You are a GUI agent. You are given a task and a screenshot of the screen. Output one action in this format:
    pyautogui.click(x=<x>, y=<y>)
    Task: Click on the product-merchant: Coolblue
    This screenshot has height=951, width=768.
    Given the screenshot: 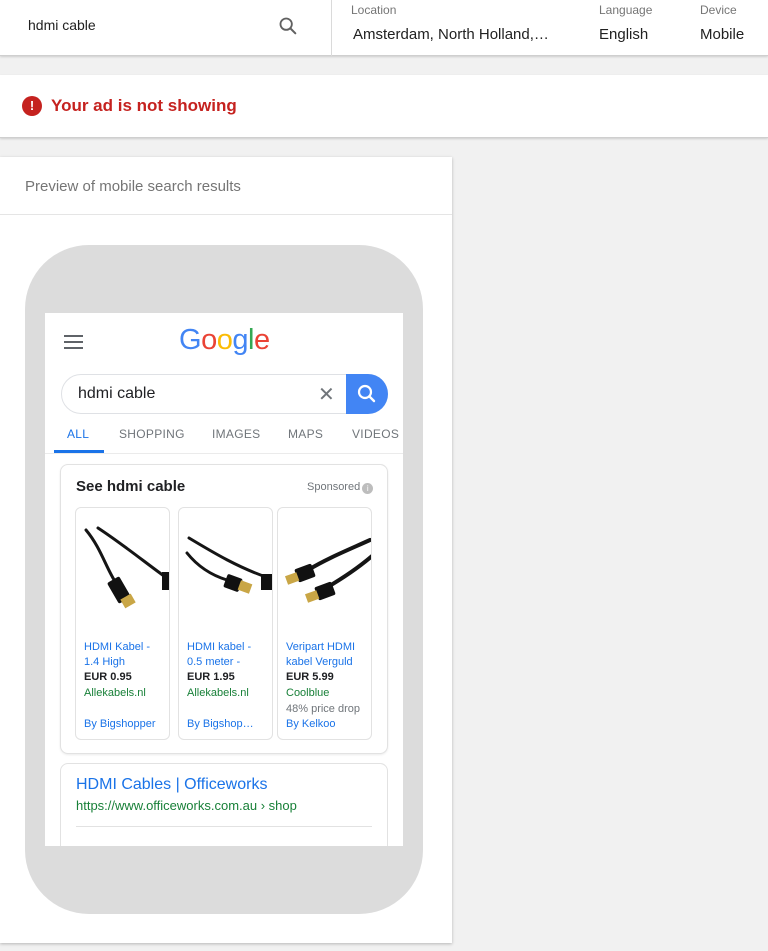 What is the action you would take?
    pyautogui.click(x=308, y=693)
    